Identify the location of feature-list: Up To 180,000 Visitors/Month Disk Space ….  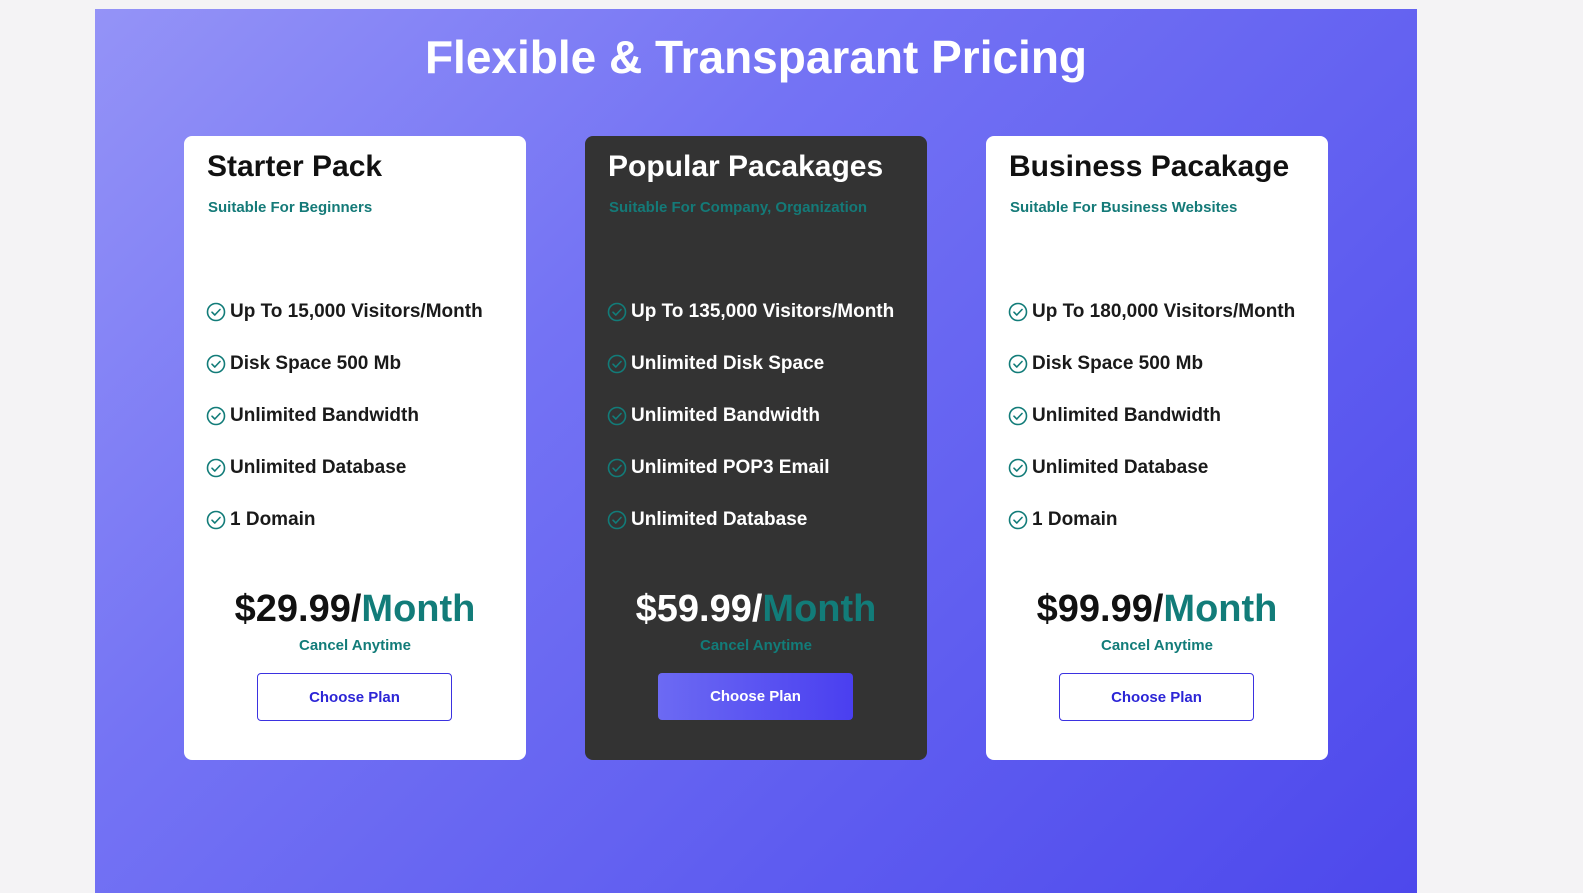
(1151, 416).